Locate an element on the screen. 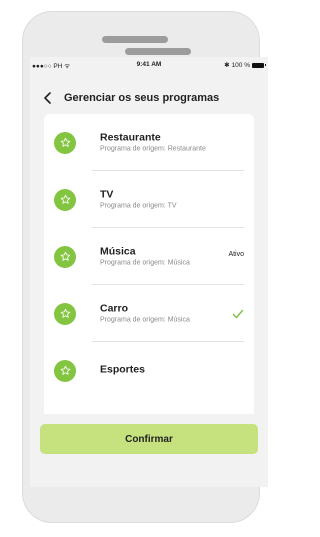 Image resolution: width=320 pixels, height=537 pixels. battery-icon is located at coordinates (259, 65).